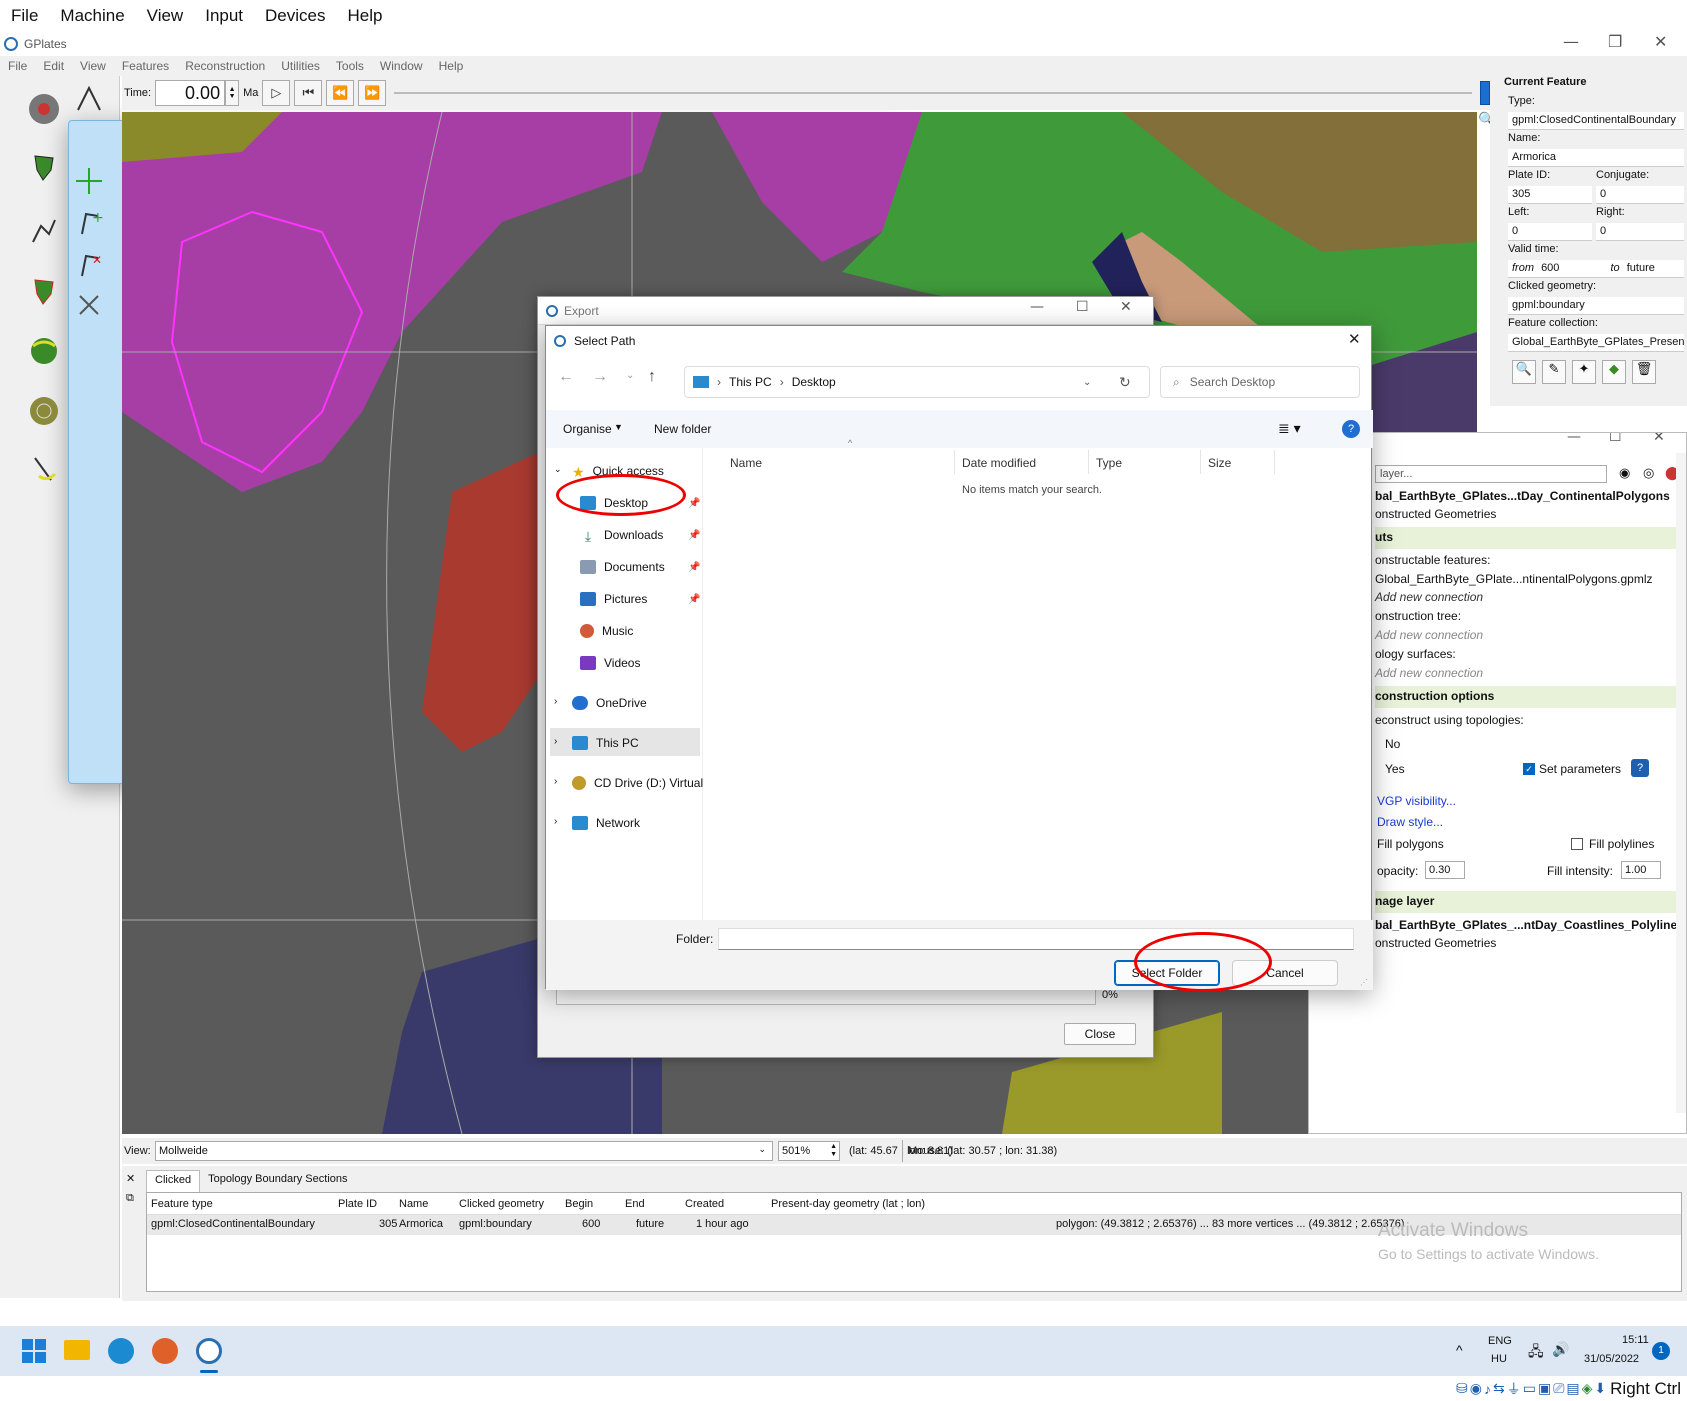 This screenshot has height=1401, width=1687. Describe the element at coordinates (652, 377) in the screenshot. I see `up-arrow-icon: ↑` at that location.